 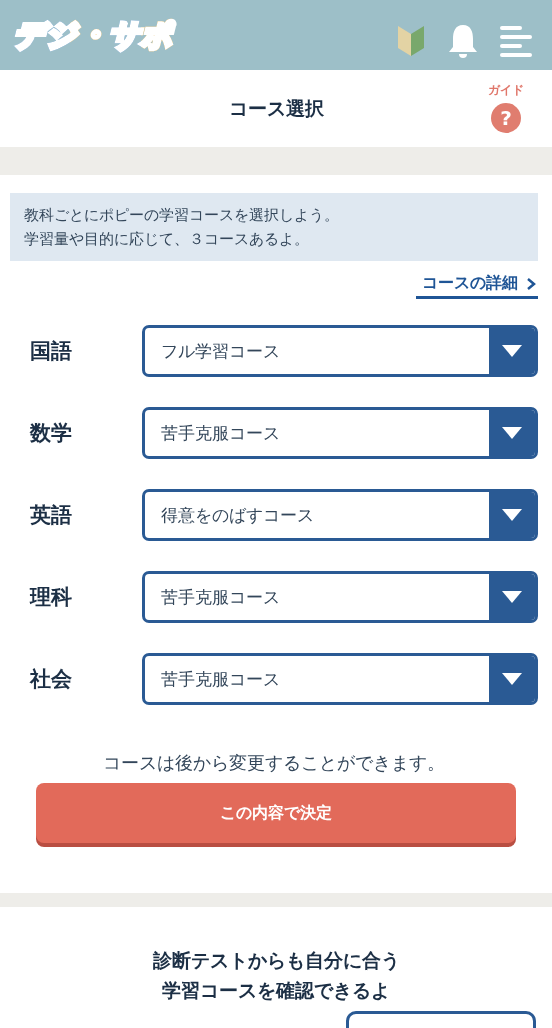 What do you see at coordinates (276, 990) in the screenshot?
I see `diagnosis-heading: 学習コースを確認できるよ` at bounding box center [276, 990].